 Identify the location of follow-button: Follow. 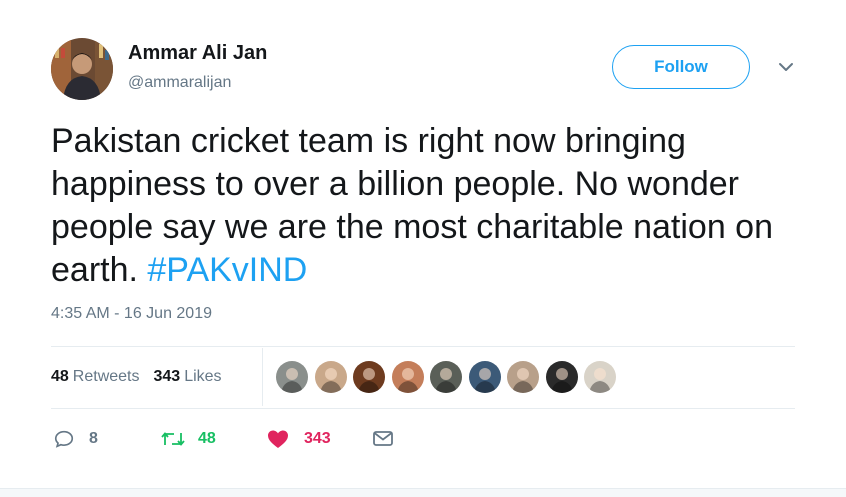
(681, 67).